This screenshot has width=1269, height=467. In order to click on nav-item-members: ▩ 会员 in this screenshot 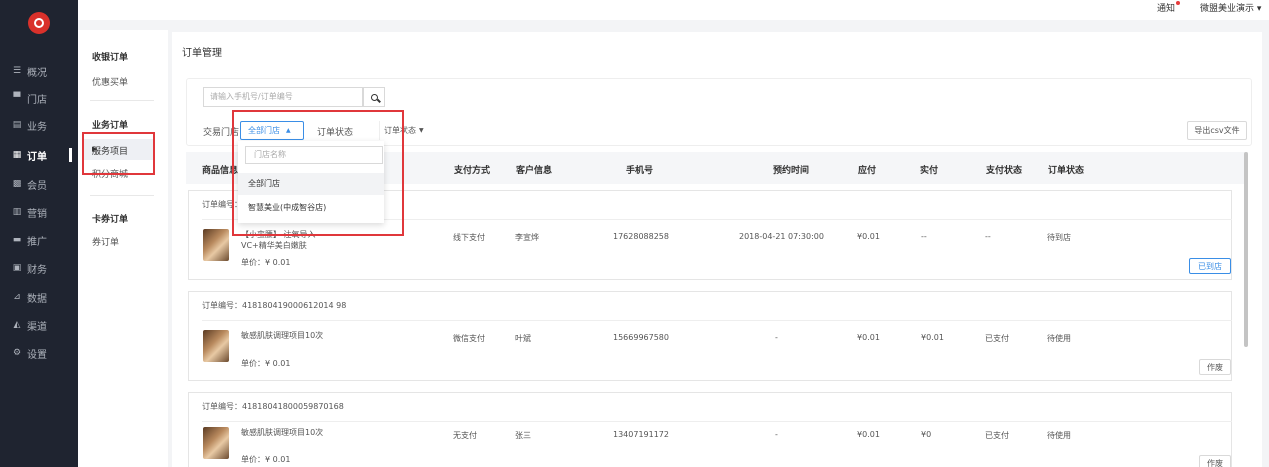, I will do `click(39, 184)`.